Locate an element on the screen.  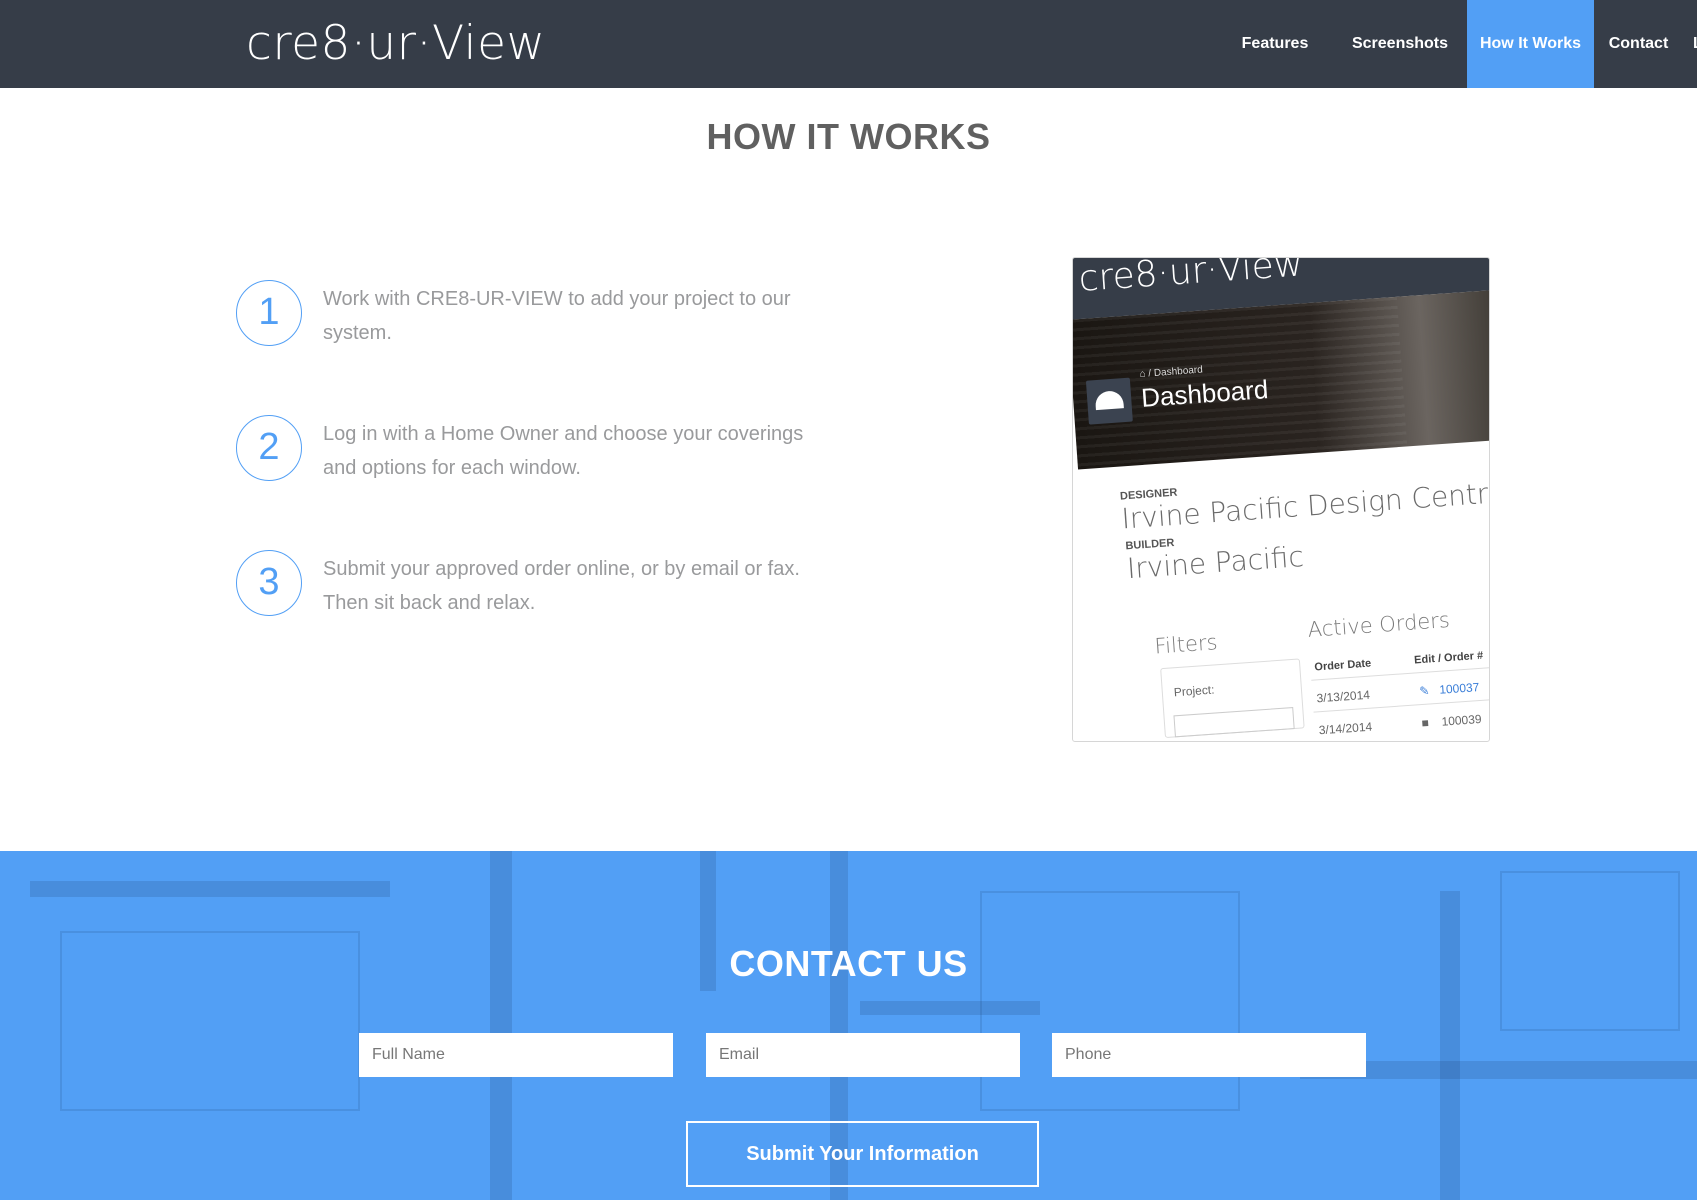
order-row-1-date: 3/13/2014 is located at coordinates (1343, 696).